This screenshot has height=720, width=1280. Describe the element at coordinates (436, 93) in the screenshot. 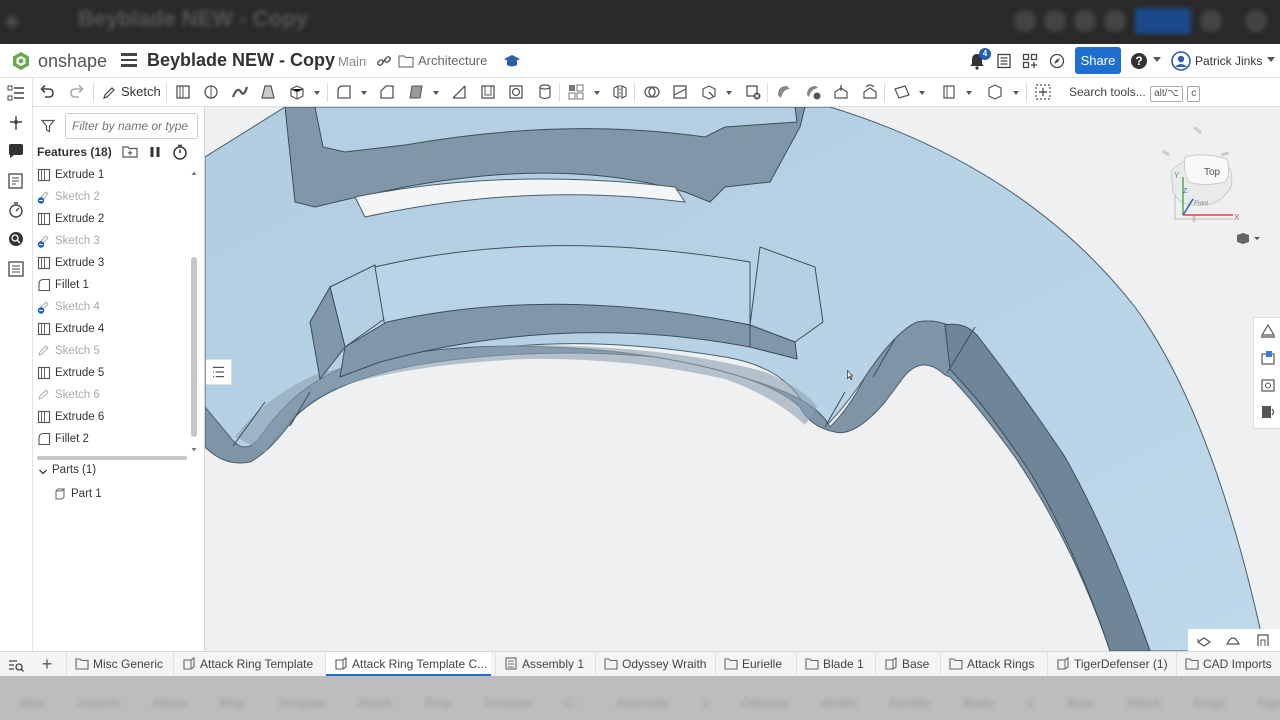

I see `draft-dropdown-chevron-icon` at that location.